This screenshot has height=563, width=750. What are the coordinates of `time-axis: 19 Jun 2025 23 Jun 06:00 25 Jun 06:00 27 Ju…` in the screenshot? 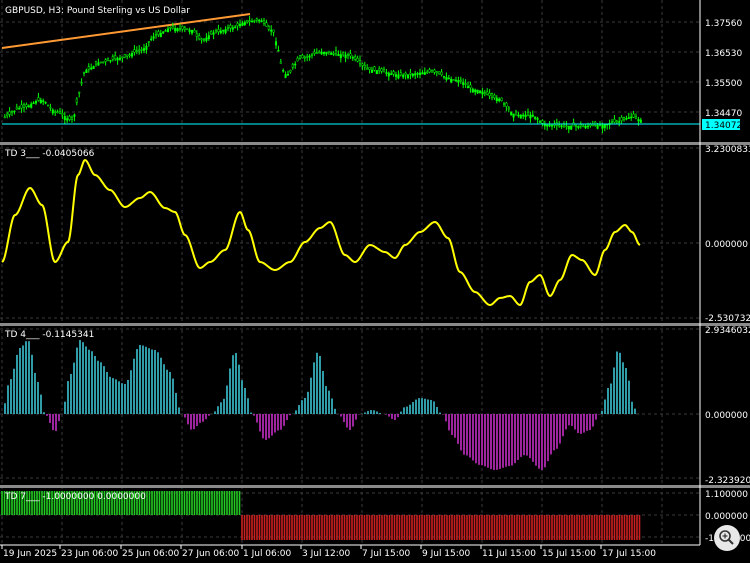 It's located at (328, 552).